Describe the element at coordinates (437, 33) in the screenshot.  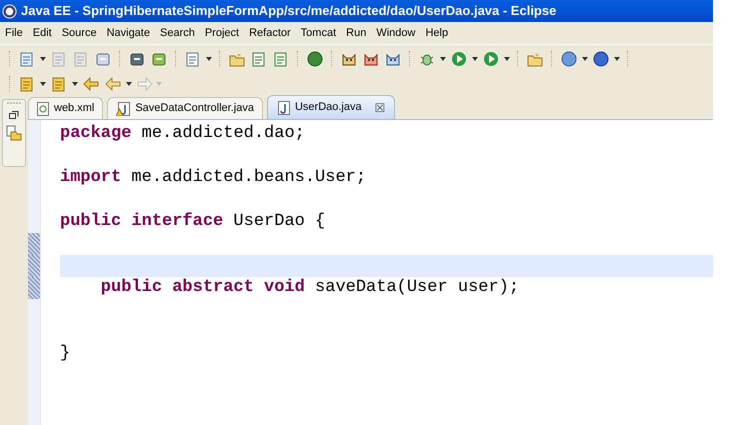
I see `menu-item: Help` at that location.